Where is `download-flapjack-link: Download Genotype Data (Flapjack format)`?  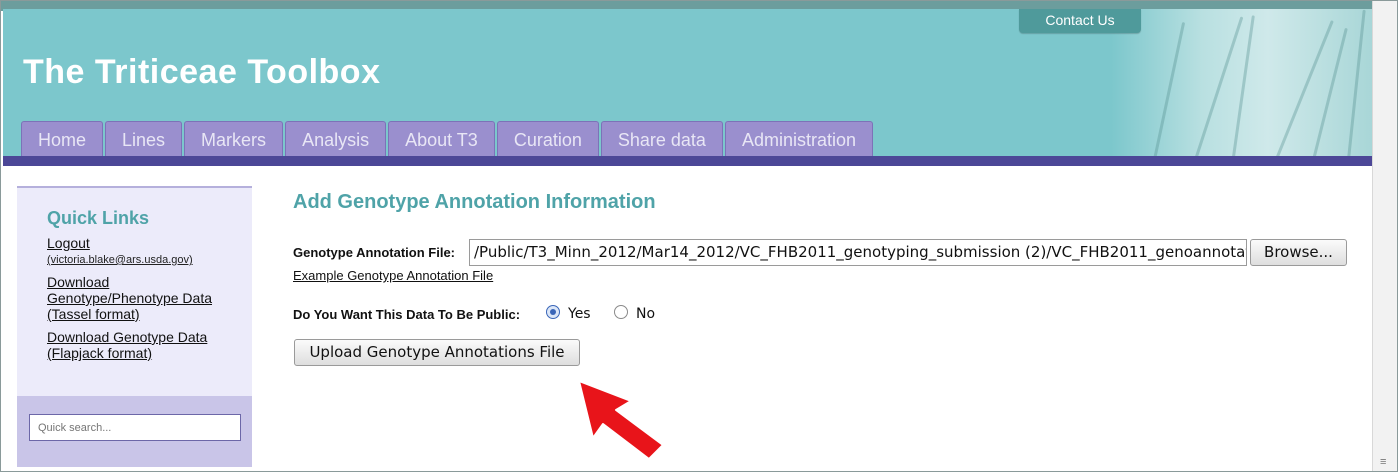
download-flapjack-link: Download Genotype Data (Flapjack format) is located at coordinates (127, 345).